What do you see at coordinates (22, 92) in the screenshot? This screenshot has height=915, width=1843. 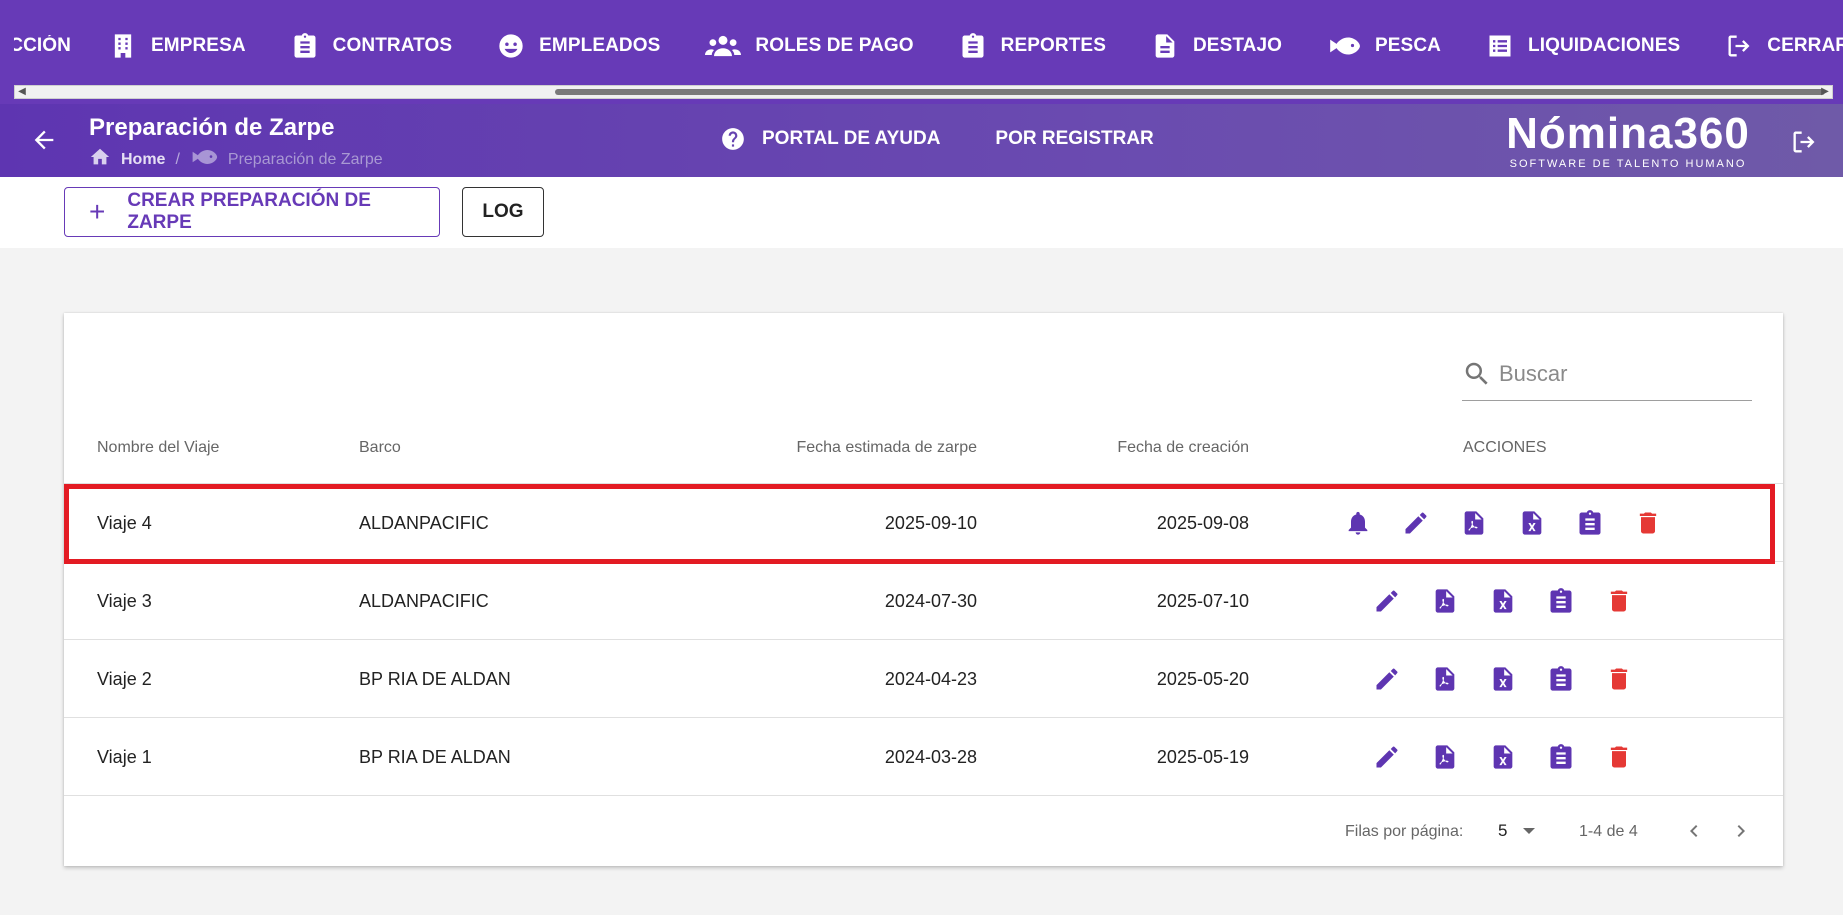 I see `scroll-left-arrow-icon: ◀` at bounding box center [22, 92].